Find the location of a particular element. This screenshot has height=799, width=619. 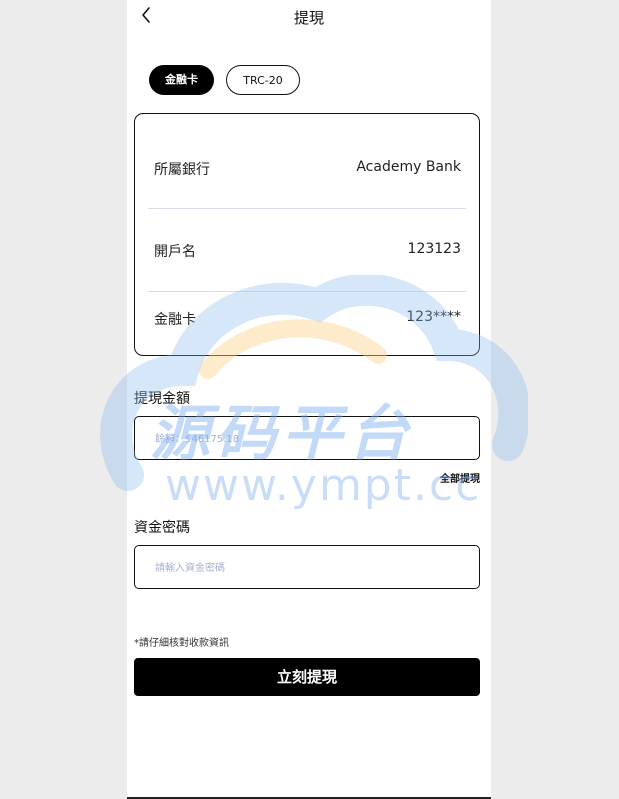

withdraw-all-button: 全部提現 is located at coordinates (460, 477).